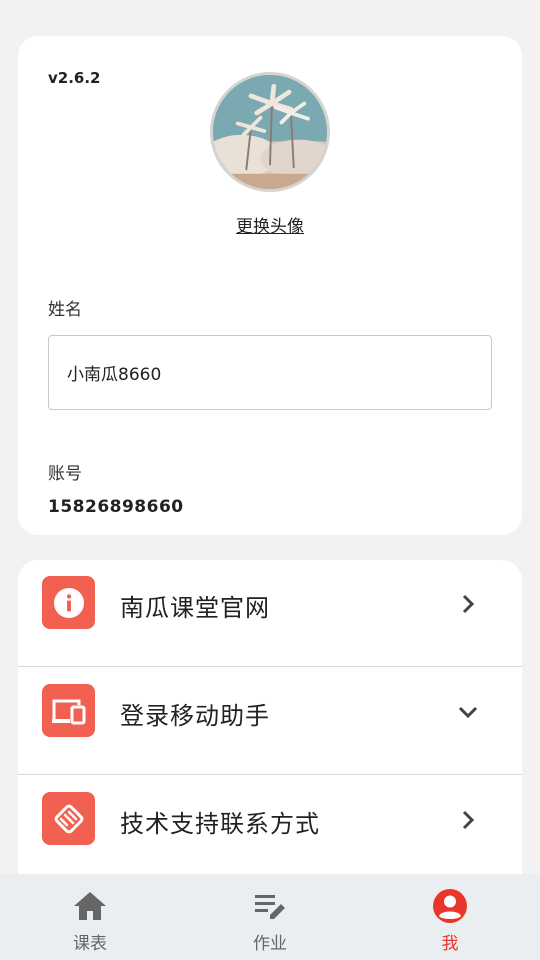  Describe the element at coordinates (116, 507) in the screenshot. I see `account-value: 15826898660` at that location.